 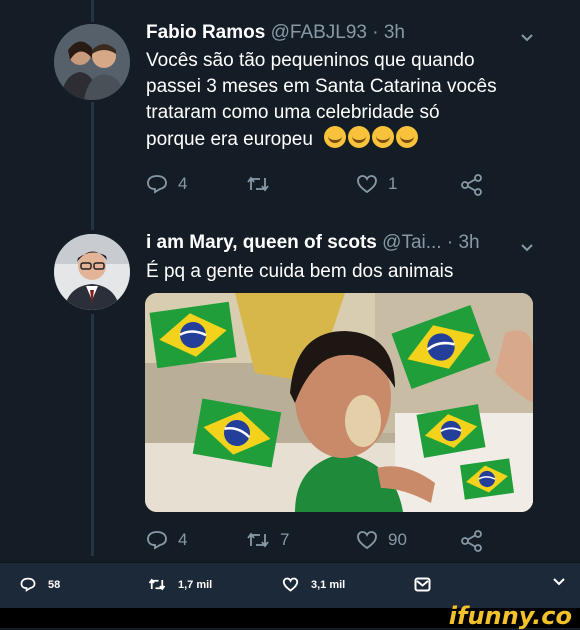 I want to click on tweet2-share-button, so click(x=472, y=541).